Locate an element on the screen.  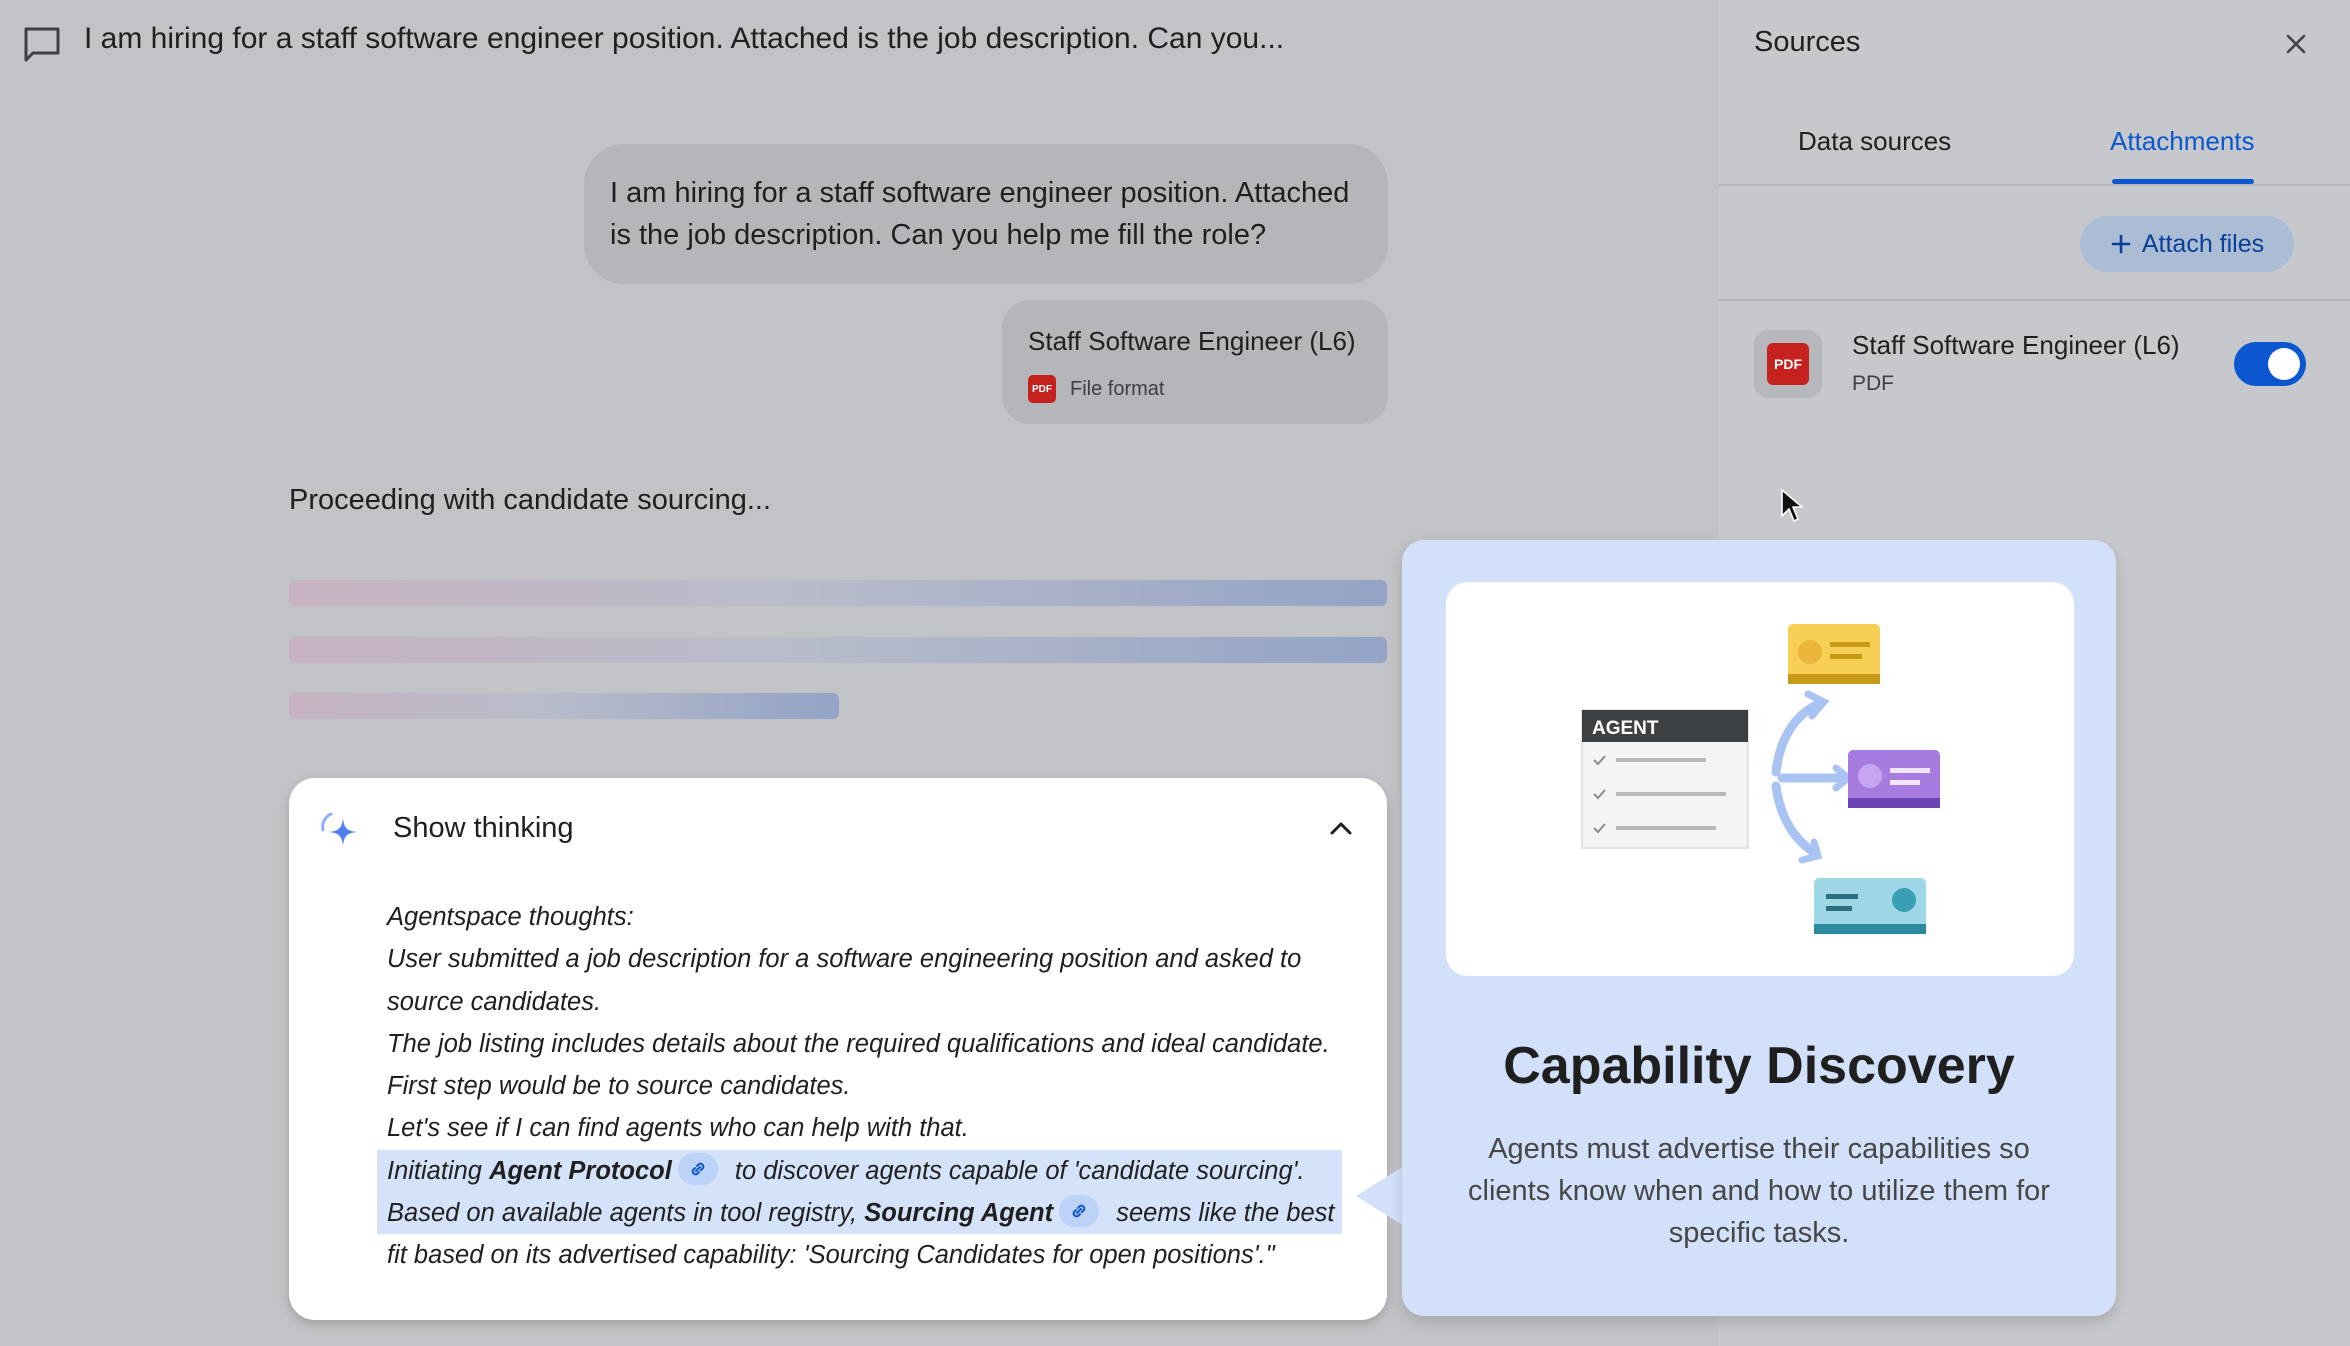
attachment-enabled-toggle is located at coordinates (2270, 364).